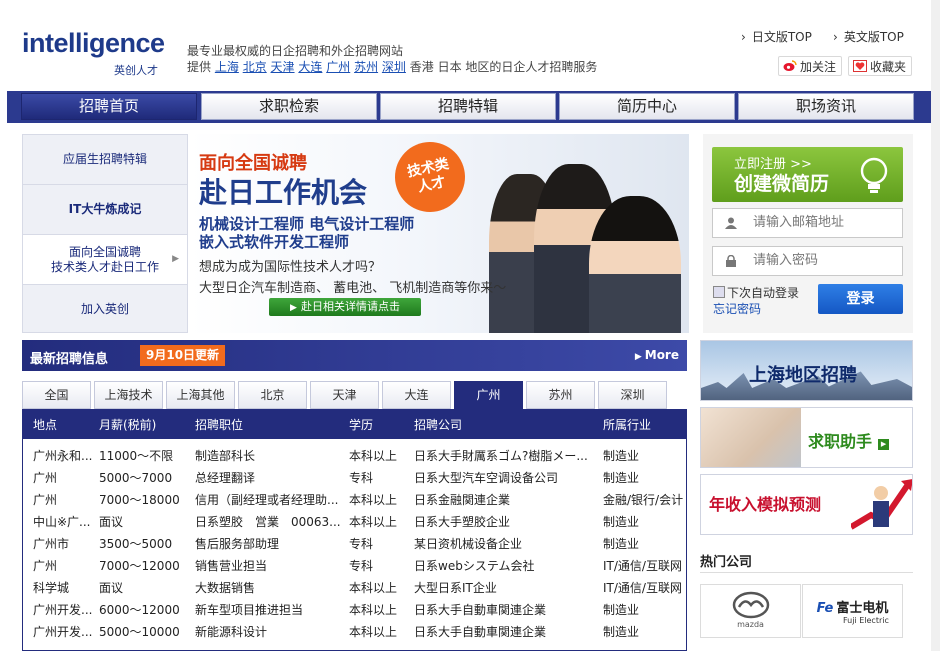  Describe the element at coordinates (880, 66) in the screenshot. I see `favorite-button: 收藏夹` at that location.